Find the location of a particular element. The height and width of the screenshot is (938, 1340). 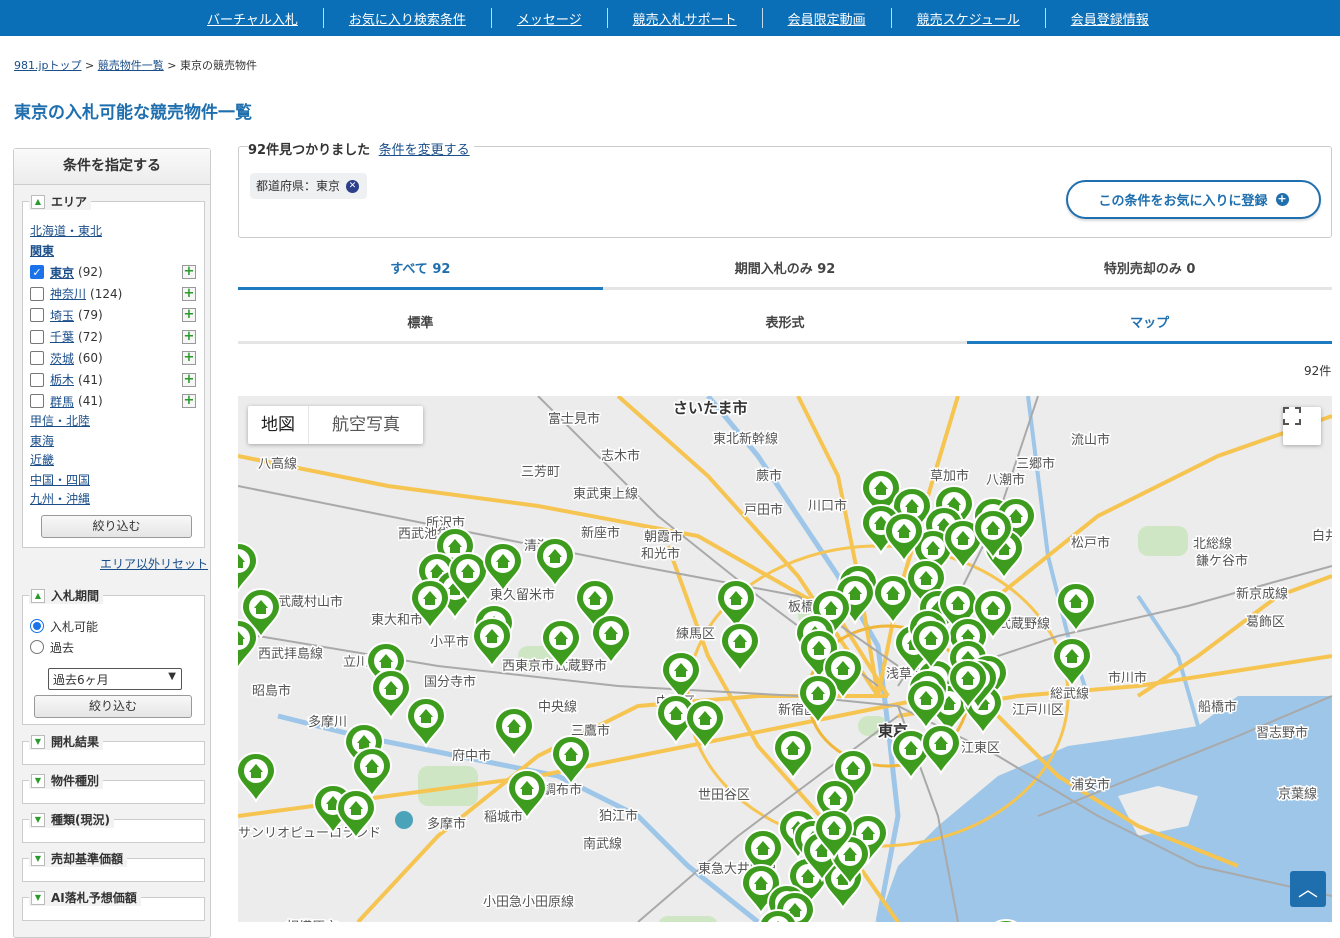

collapsed-panel-title: ▼ 物件種別 is located at coordinates (66, 780).